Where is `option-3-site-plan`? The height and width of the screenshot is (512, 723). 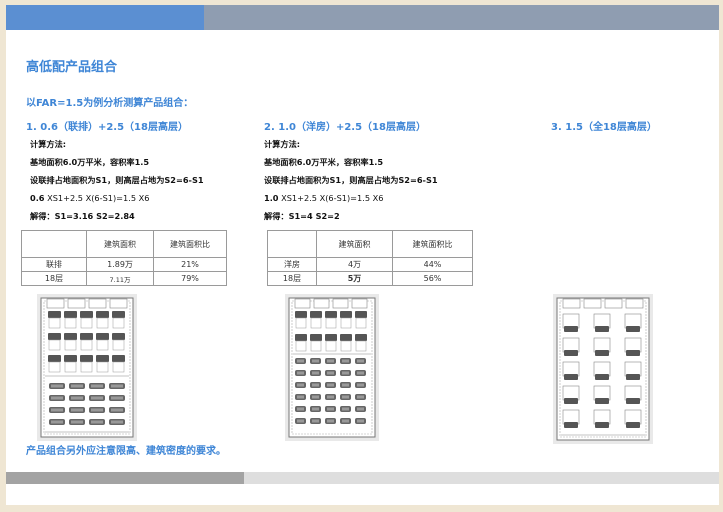 option-3-site-plan is located at coordinates (603, 369).